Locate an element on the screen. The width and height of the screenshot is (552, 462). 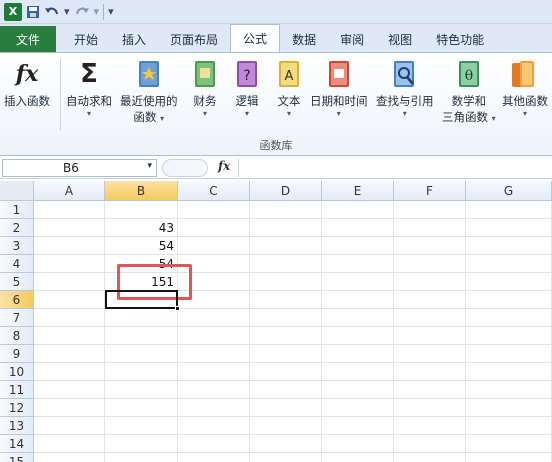
row-header-4: 4 is located at coordinates (17, 264).